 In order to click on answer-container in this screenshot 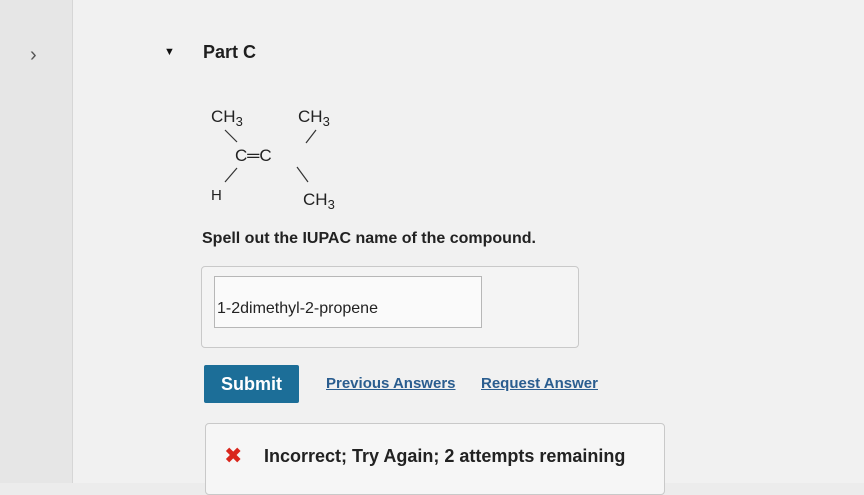, I will do `click(390, 307)`.